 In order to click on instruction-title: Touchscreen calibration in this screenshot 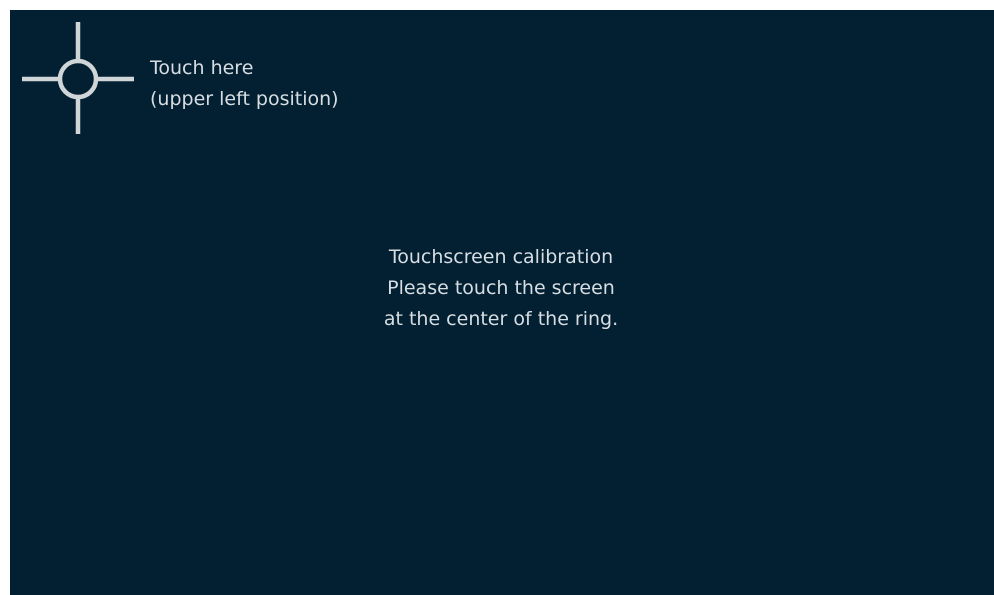, I will do `click(501, 257)`.